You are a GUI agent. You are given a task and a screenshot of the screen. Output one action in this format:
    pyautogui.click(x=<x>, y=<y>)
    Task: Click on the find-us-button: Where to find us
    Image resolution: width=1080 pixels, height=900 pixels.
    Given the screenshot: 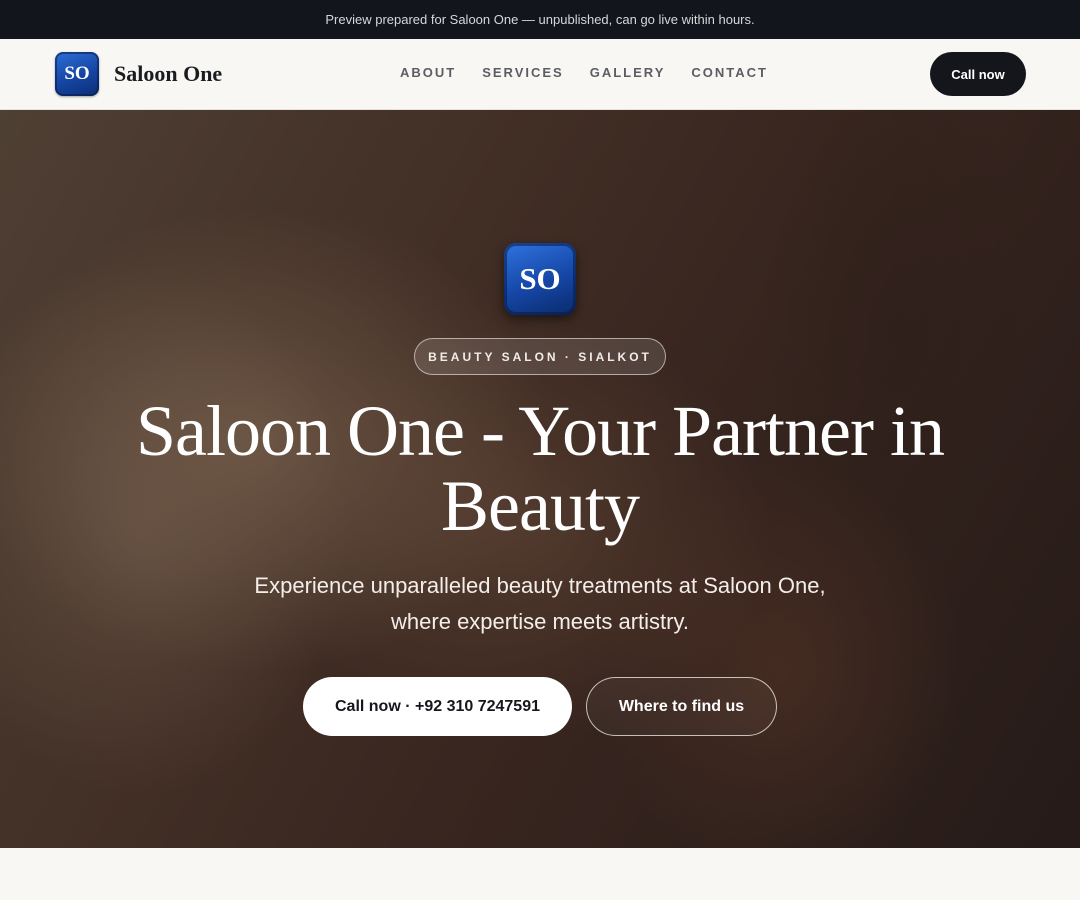 What is the action you would take?
    pyautogui.click(x=681, y=706)
    